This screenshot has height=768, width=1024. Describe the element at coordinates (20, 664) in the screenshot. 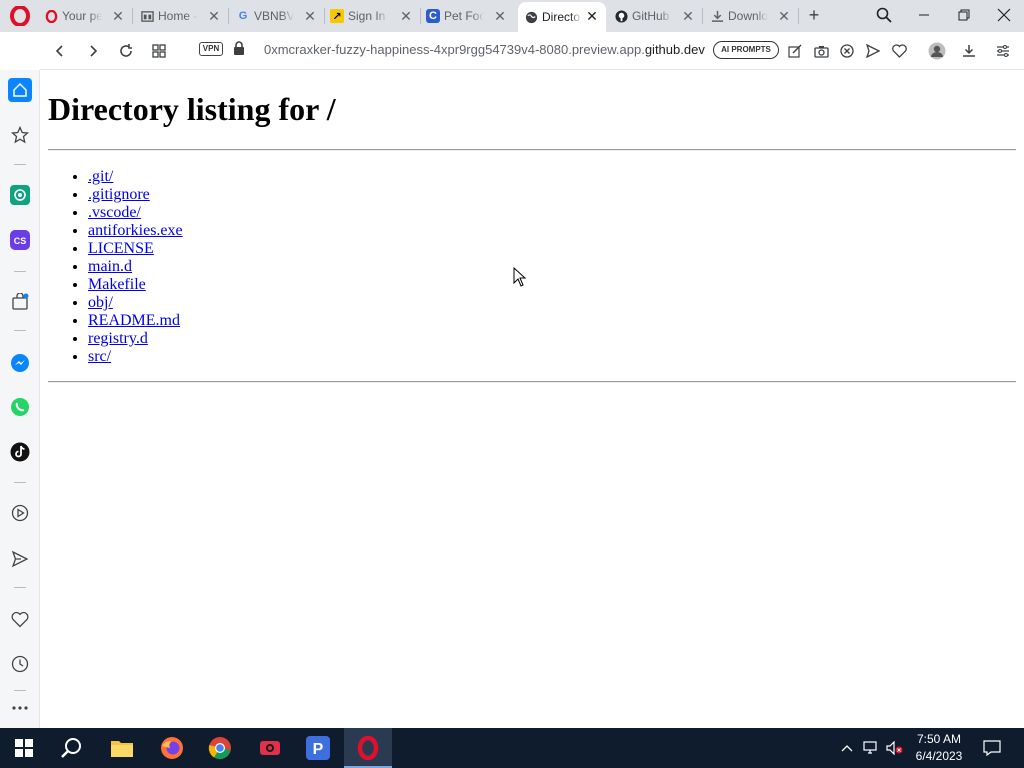

I see `history-icon` at that location.